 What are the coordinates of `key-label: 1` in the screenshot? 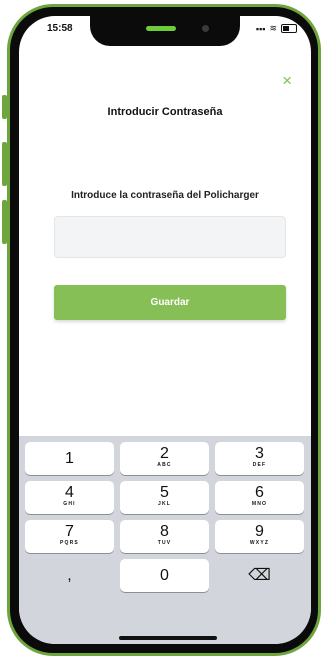 It's located at (69, 458).